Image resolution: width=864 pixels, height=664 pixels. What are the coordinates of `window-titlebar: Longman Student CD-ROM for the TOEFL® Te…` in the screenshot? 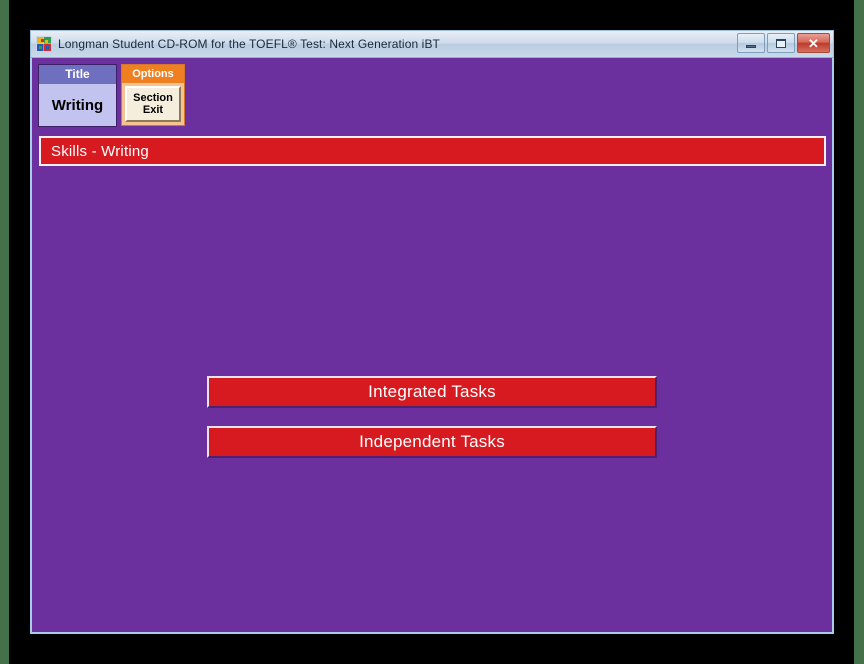 It's located at (432, 44).